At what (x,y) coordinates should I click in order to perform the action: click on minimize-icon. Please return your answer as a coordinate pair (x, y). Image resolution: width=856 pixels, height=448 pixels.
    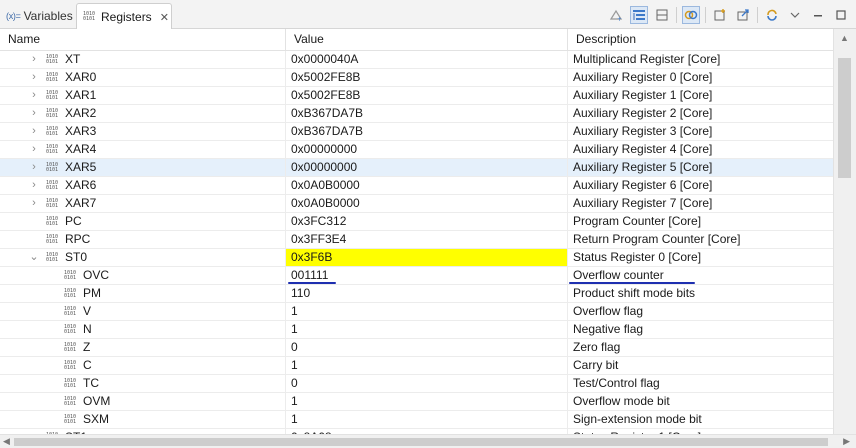
    Looking at the image, I should click on (818, 15).